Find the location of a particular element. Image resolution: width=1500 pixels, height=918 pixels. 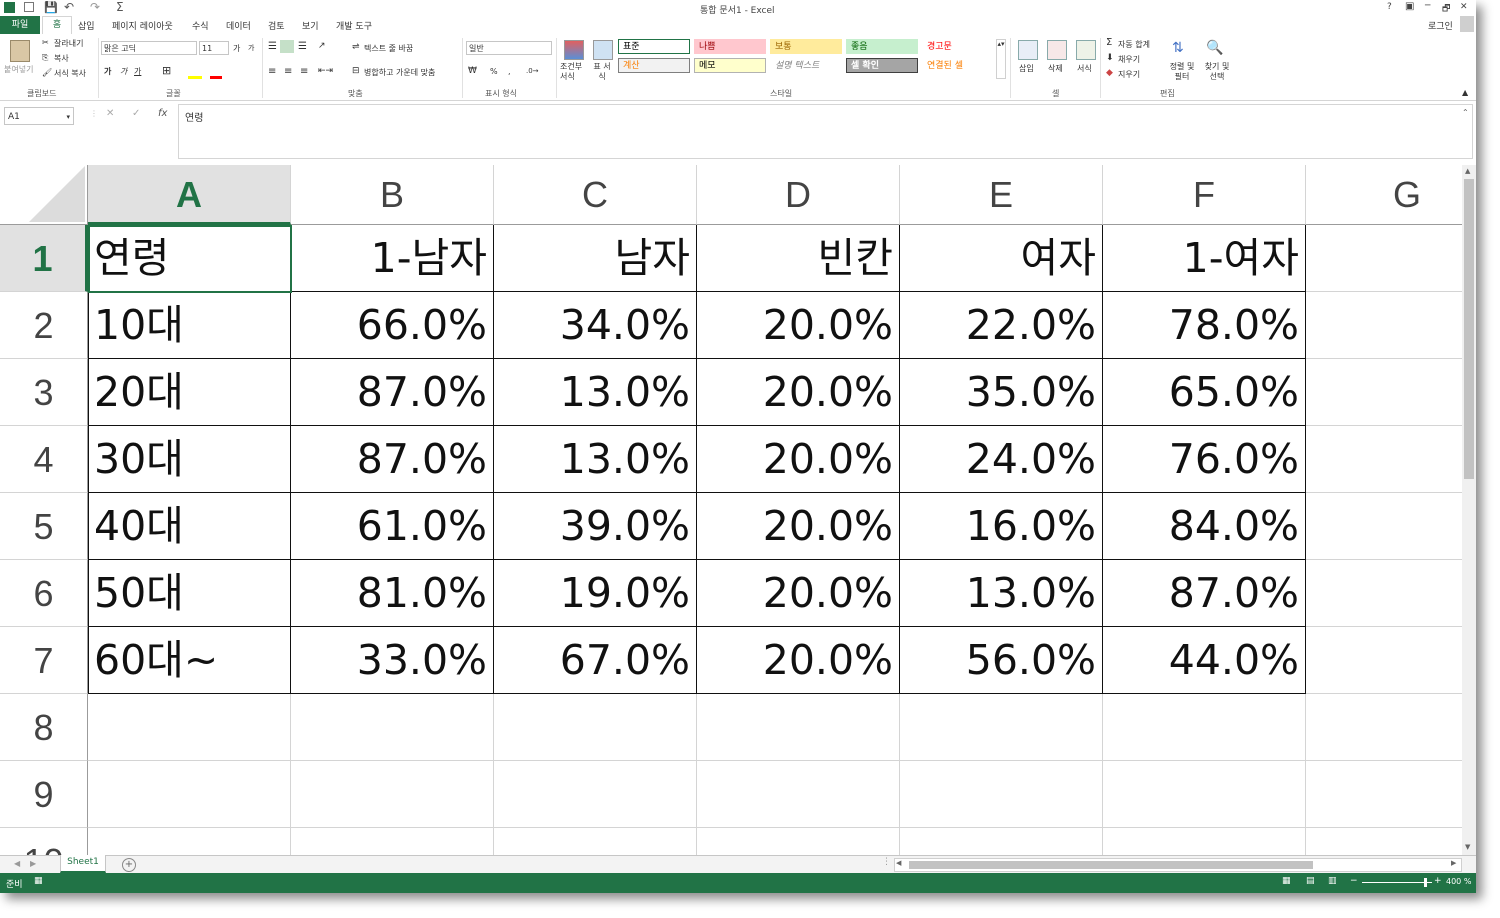

row-header: 9 is located at coordinates (44, 794).